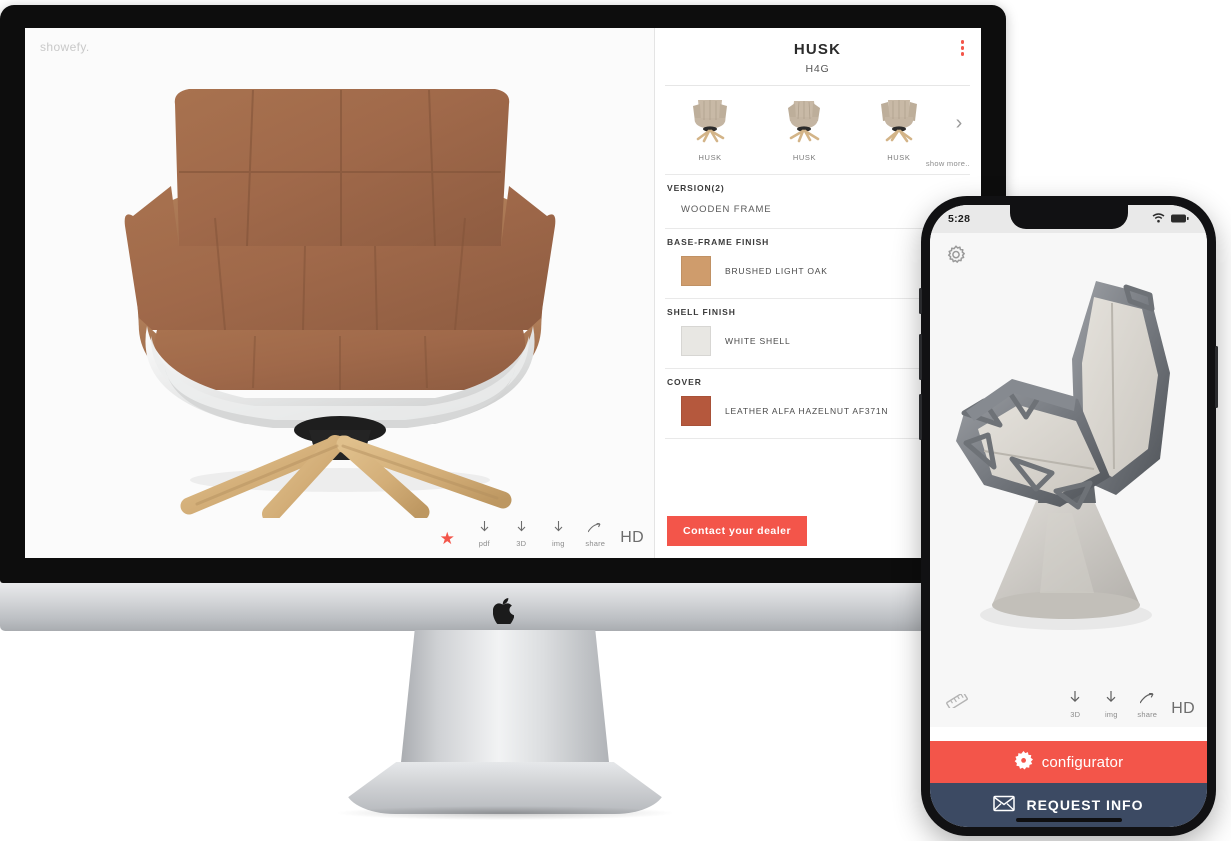 Image resolution: width=1231 pixels, height=841 pixels. What do you see at coordinates (1068, 734) in the screenshot?
I see `spacer` at bounding box center [1068, 734].